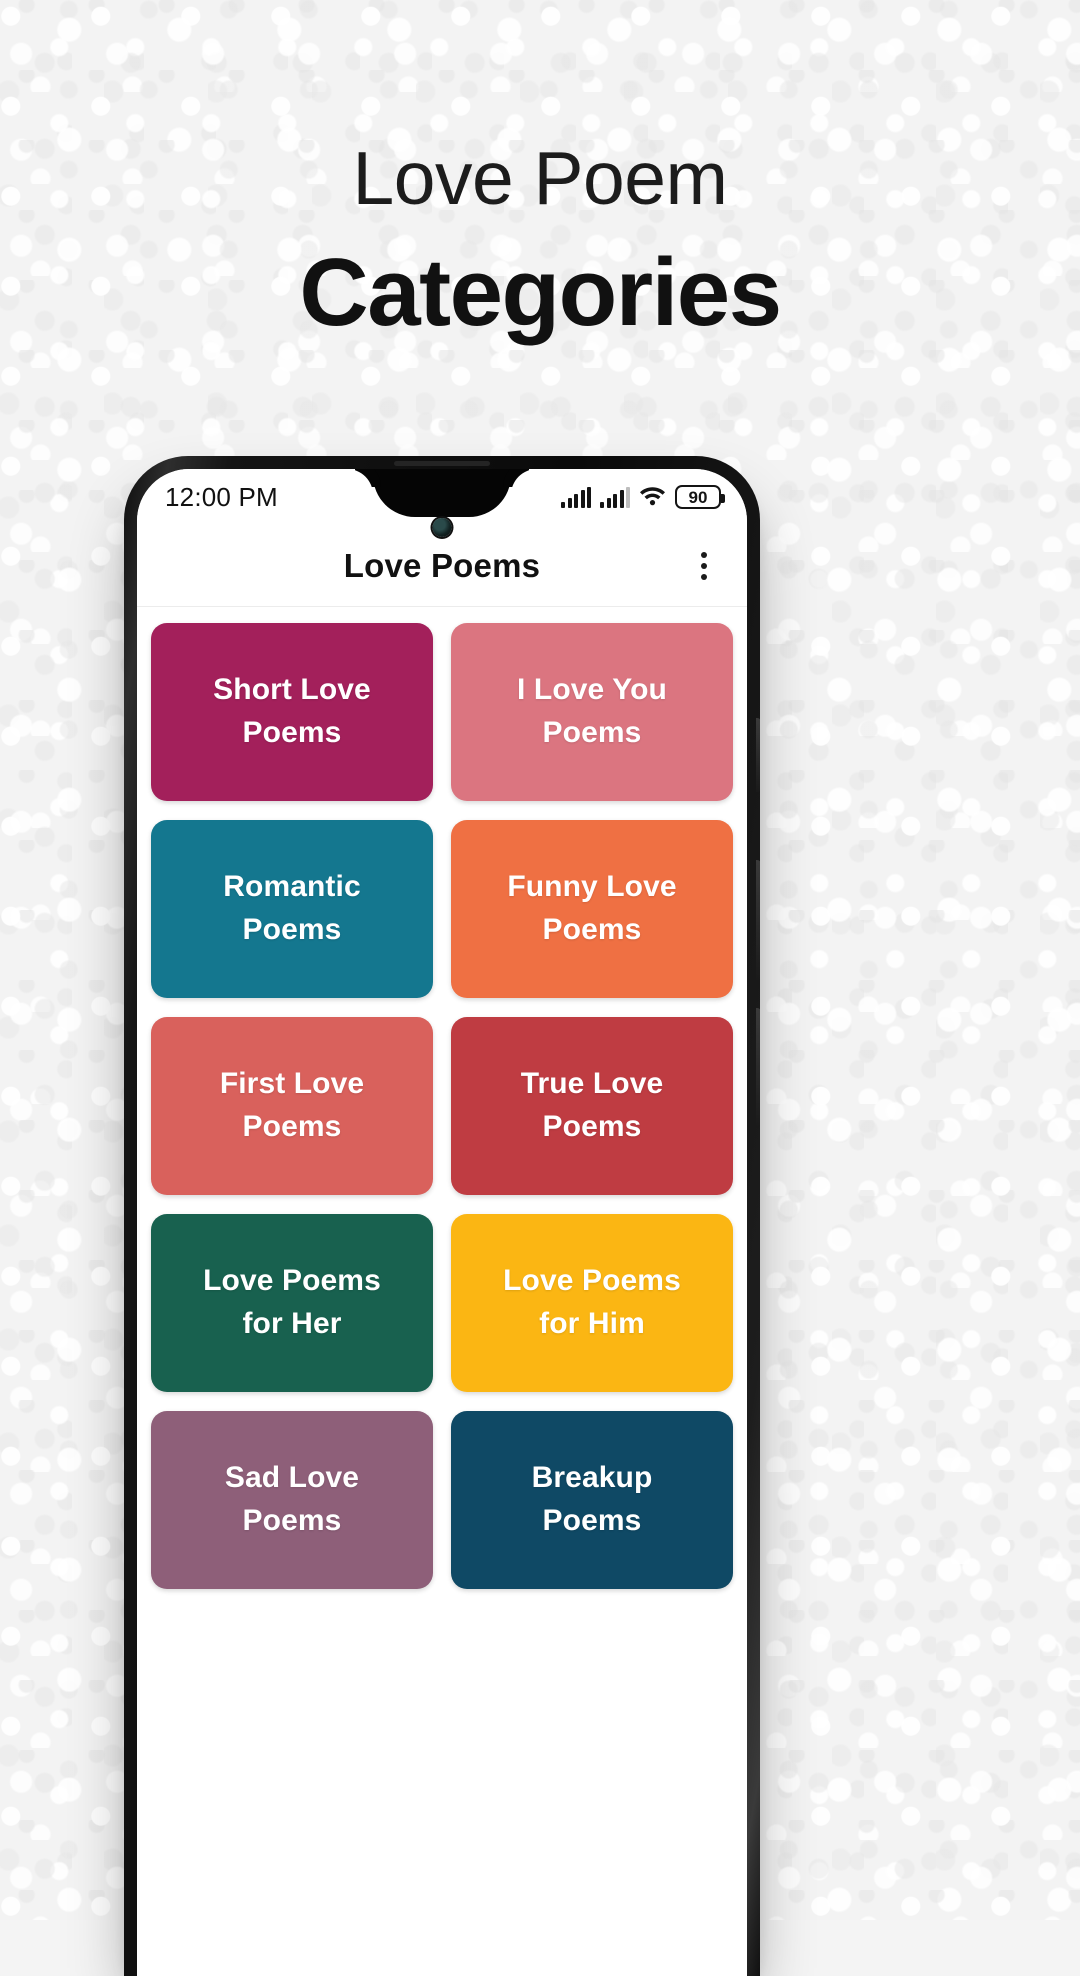  I want to click on promo-title-line-1: Love Poem, so click(540, 178).